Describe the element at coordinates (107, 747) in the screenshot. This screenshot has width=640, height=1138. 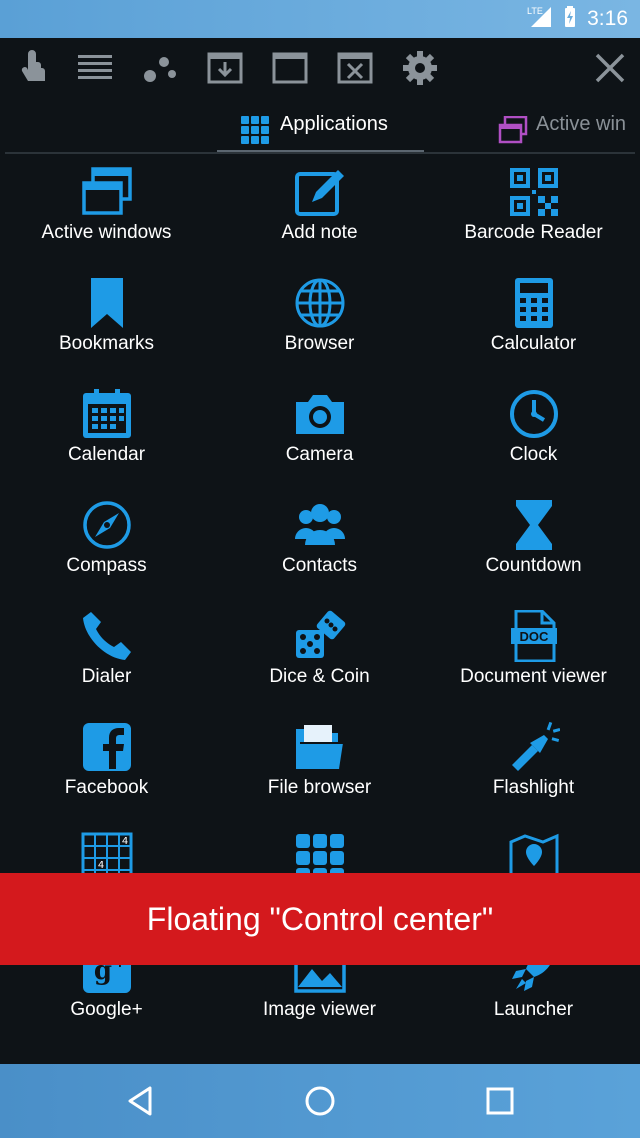
I see `facebook-icon` at that location.